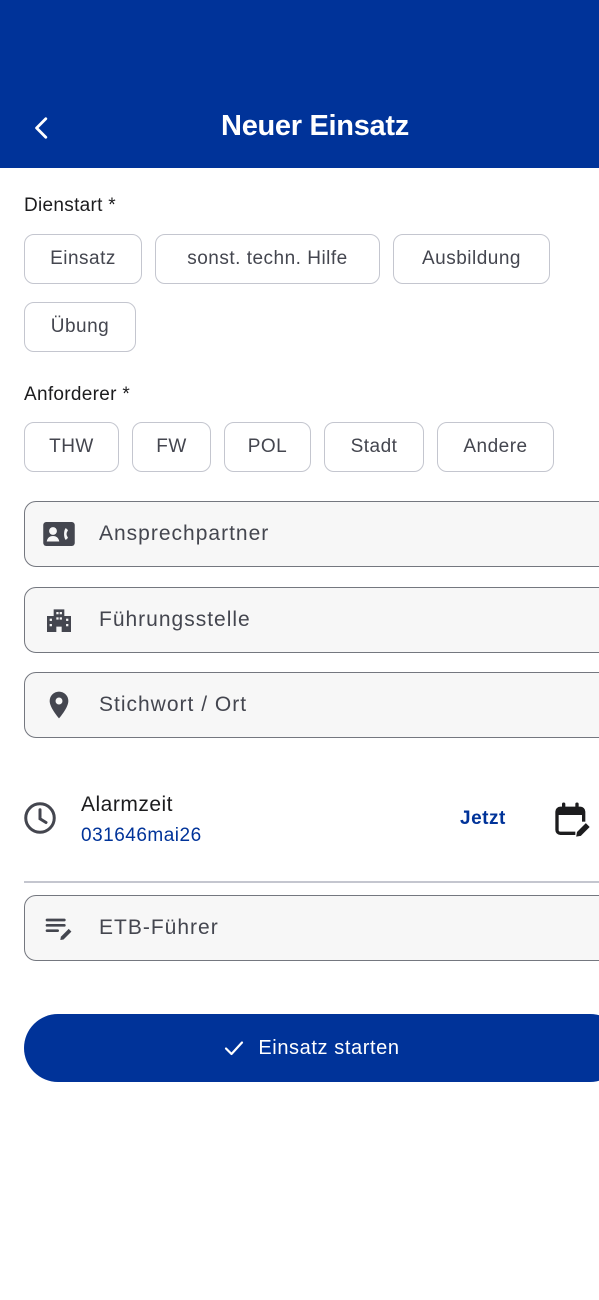 The height and width of the screenshot is (1300, 599). What do you see at coordinates (71, 447) in the screenshot?
I see `anforderer-chip-thw: THW` at bounding box center [71, 447].